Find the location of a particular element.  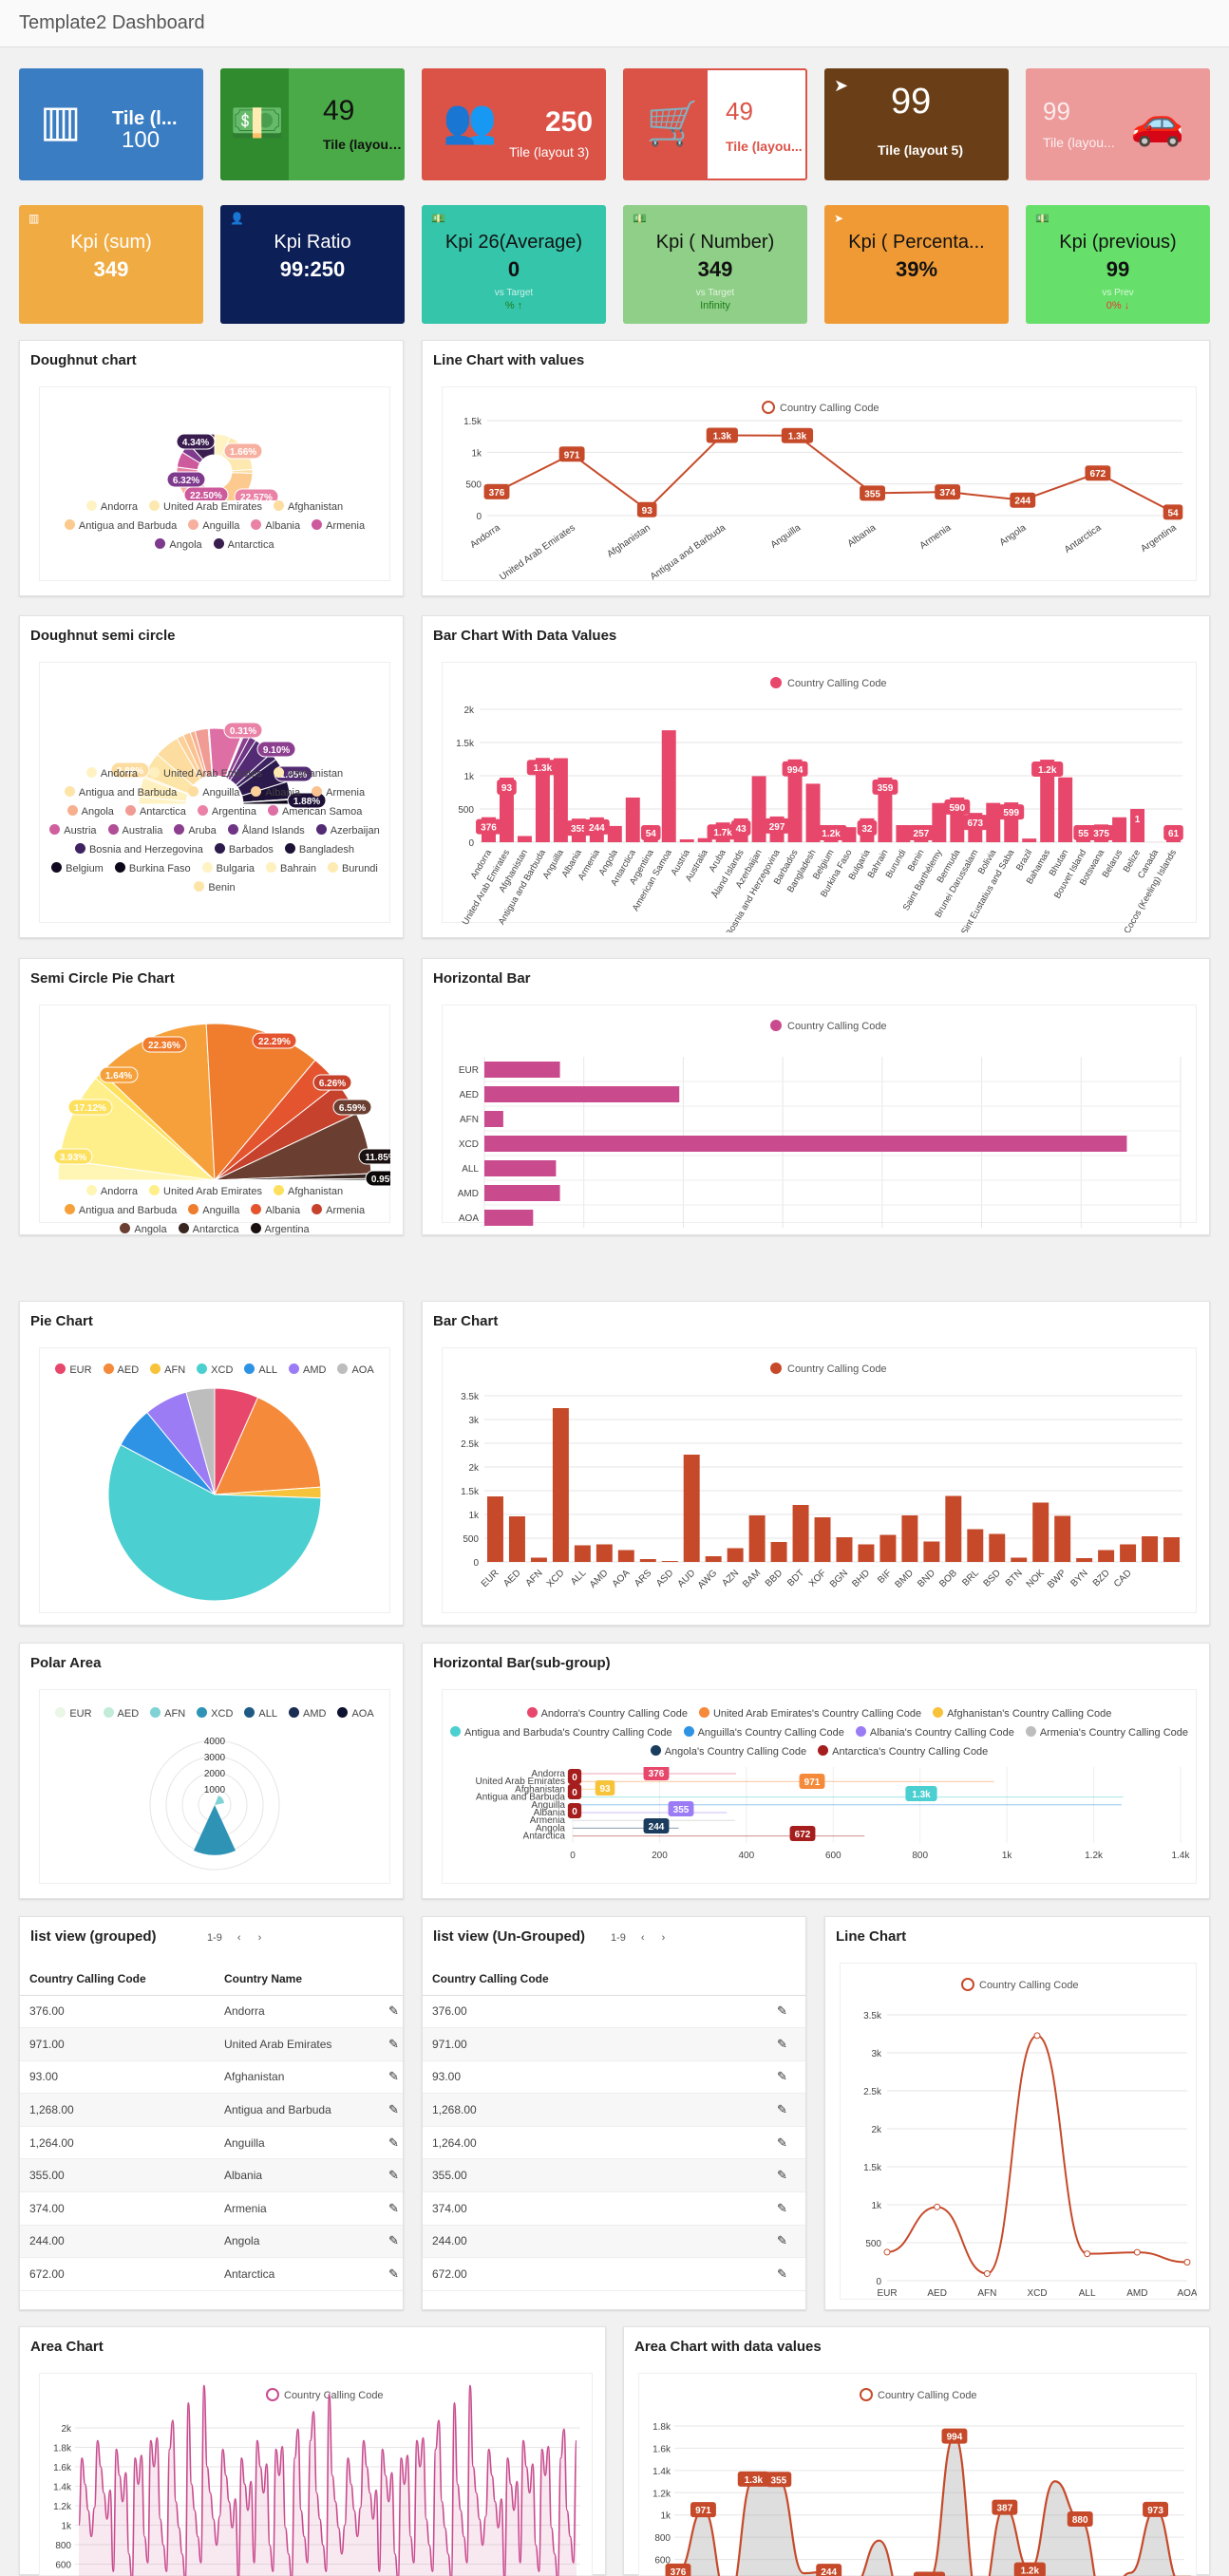

kpi-card: 💵Kpi (previous)99vs Prev0% ↓ is located at coordinates (1118, 264).